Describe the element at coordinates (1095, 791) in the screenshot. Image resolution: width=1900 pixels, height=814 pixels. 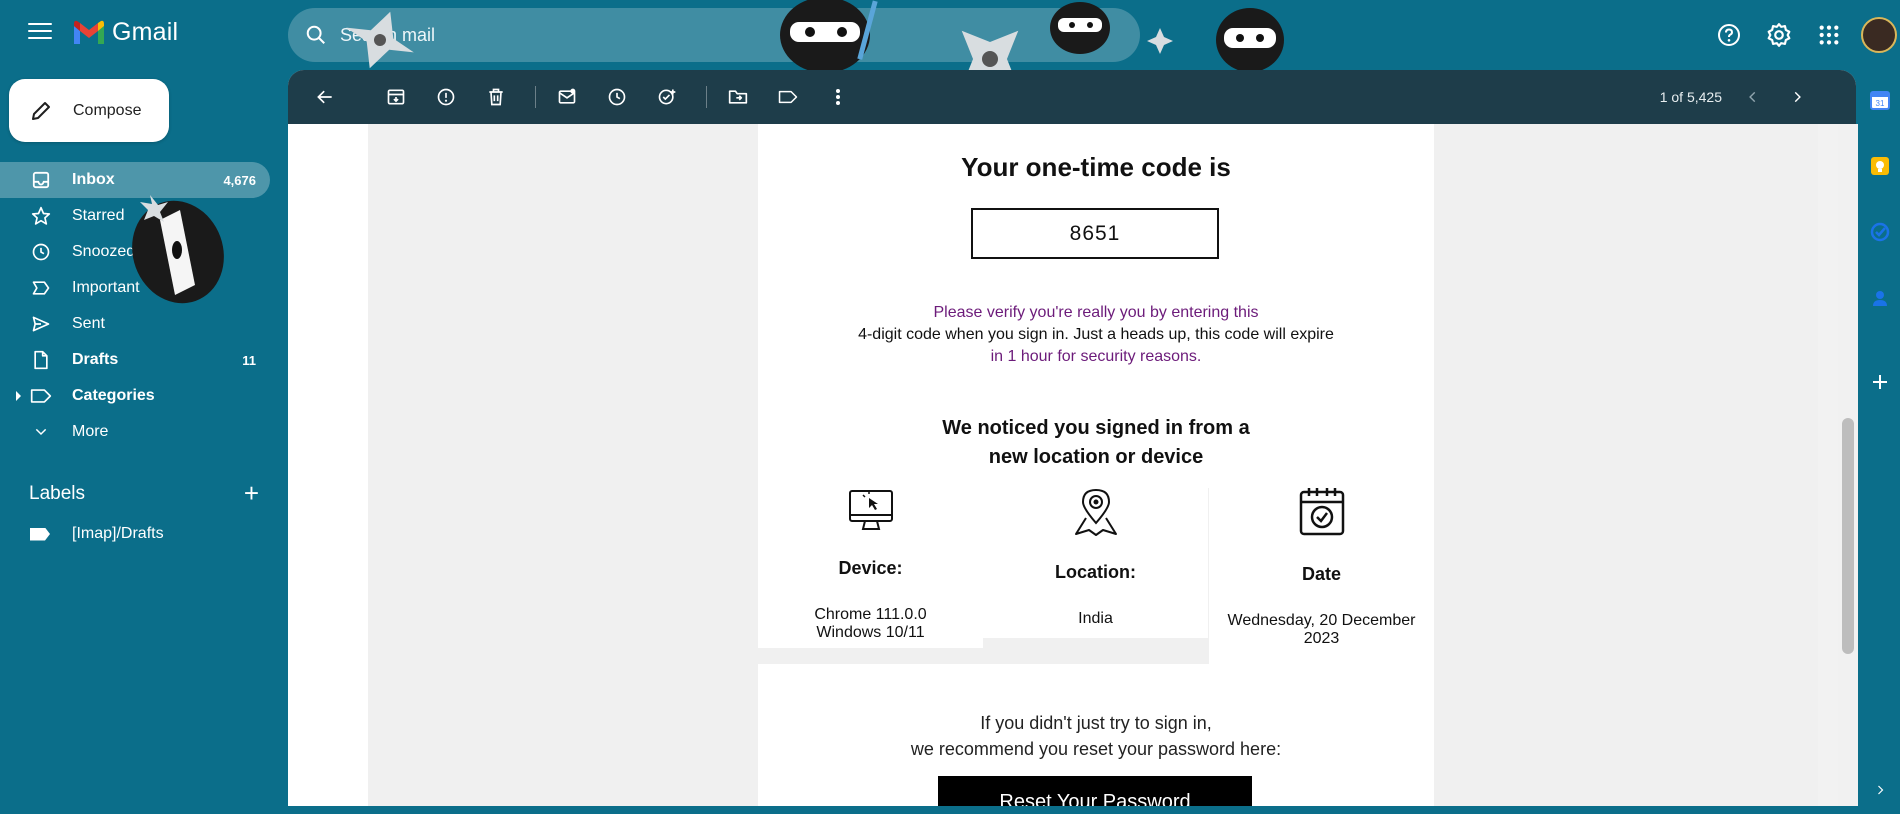
I see `reset-password-button: Reset Your Password` at that location.